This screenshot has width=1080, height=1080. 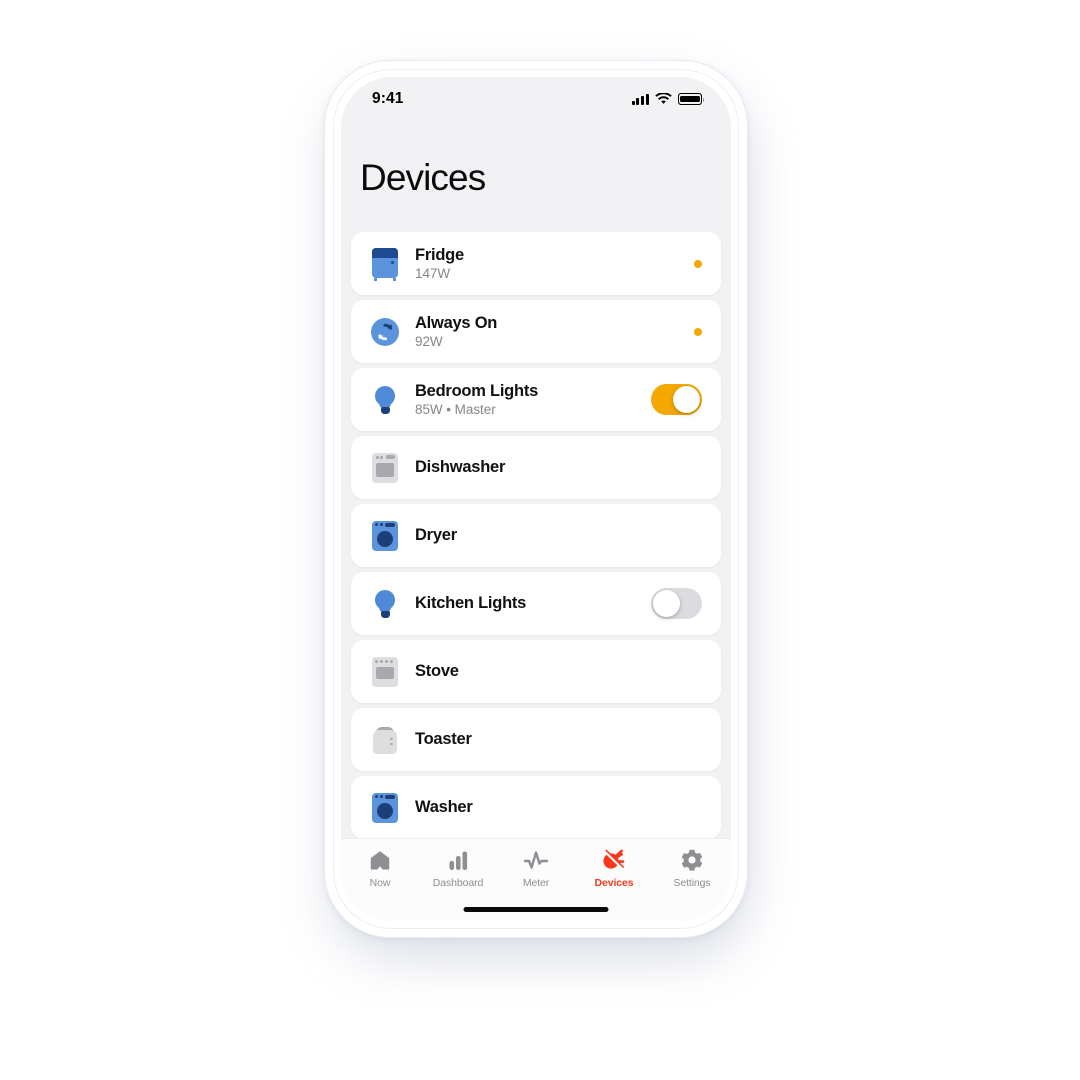 I want to click on tab-meter: Meter, so click(x=536, y=868).